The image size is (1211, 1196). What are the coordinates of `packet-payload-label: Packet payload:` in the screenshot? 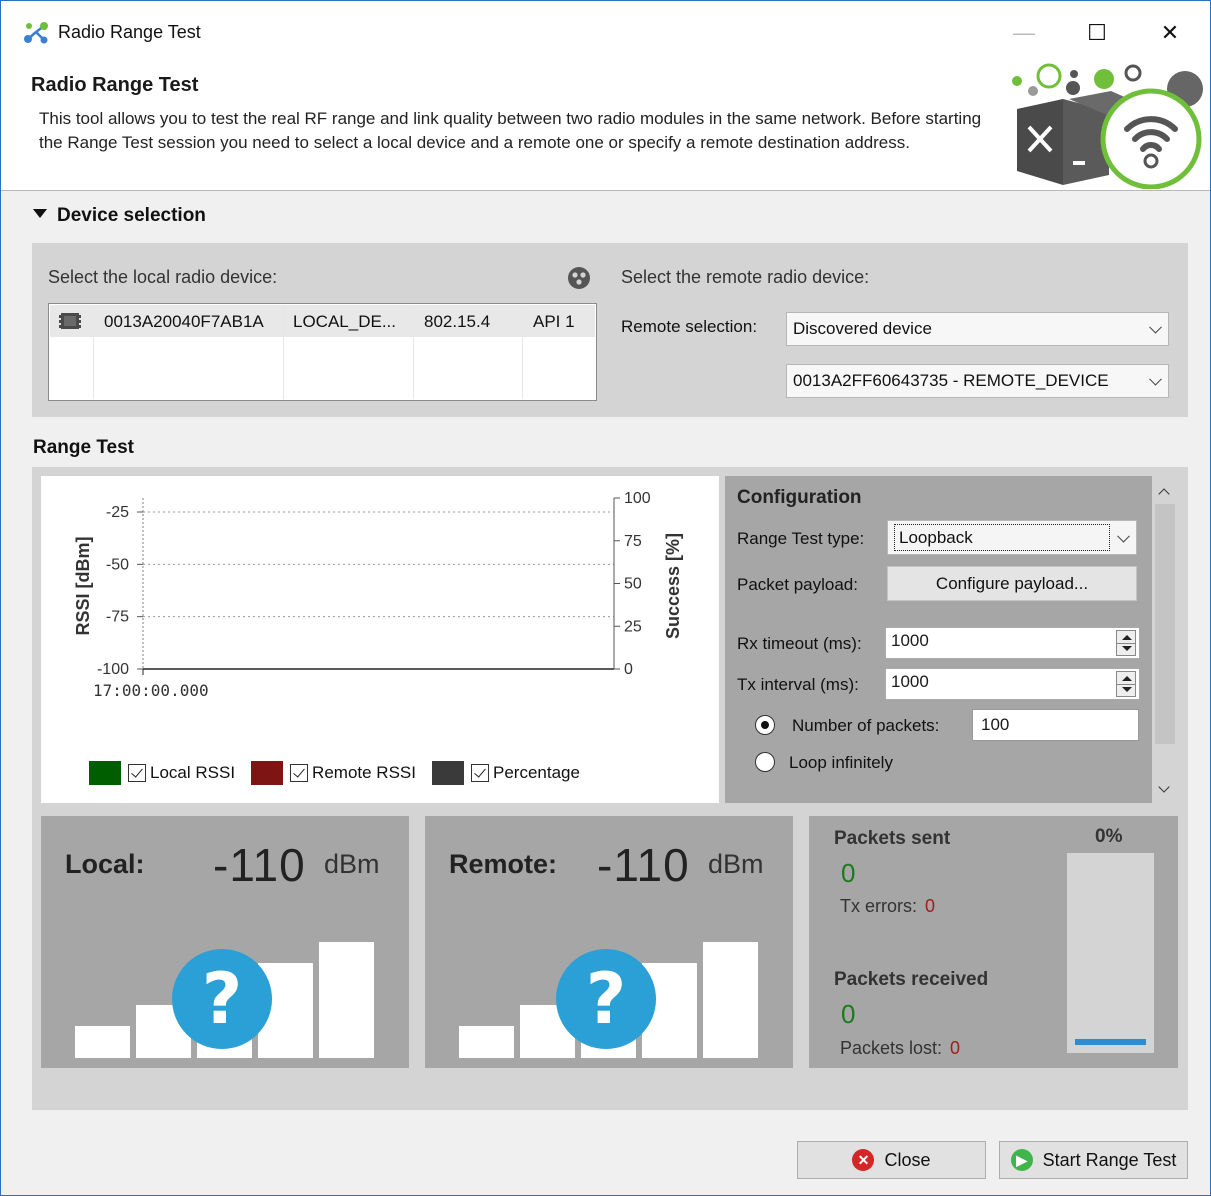 It's located at (797, 584).